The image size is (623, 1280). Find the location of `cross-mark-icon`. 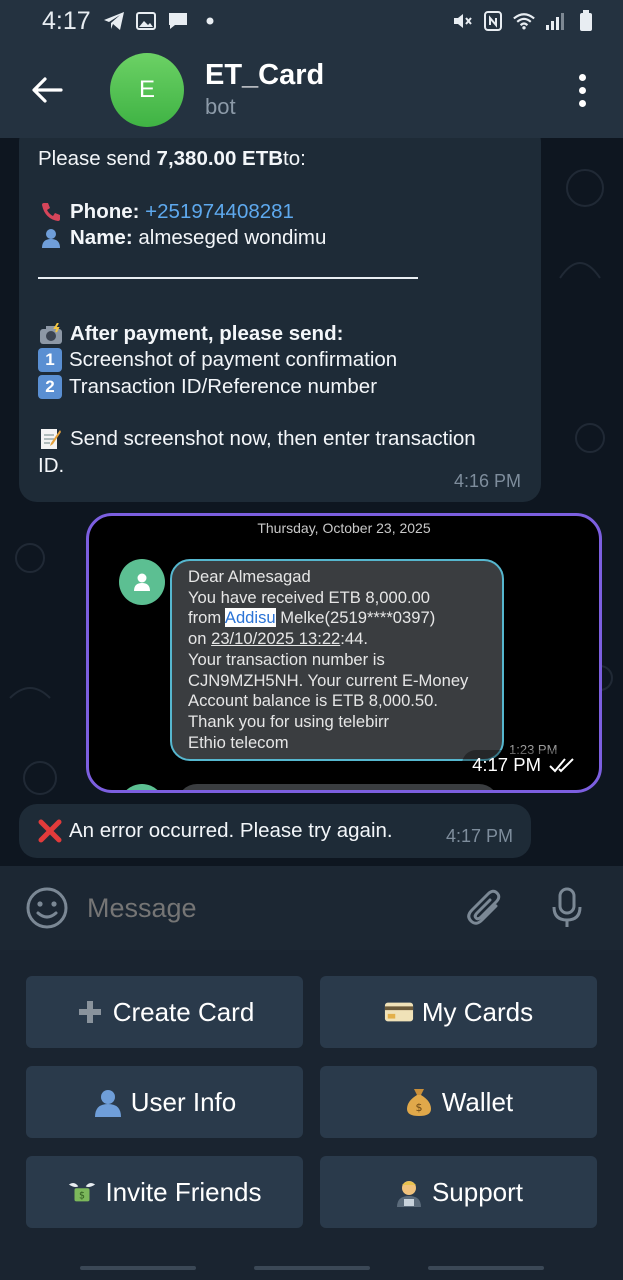

cross-mark-icon is located at coordinates (50, 831).